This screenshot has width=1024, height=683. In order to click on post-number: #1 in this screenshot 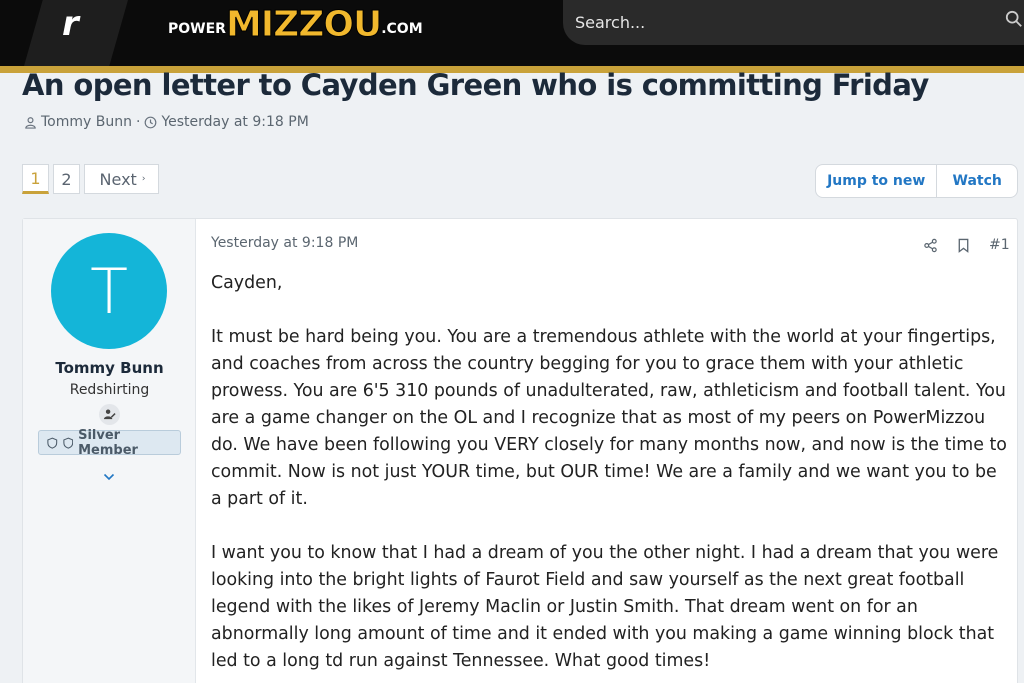, I will do `click(999, 245)`.